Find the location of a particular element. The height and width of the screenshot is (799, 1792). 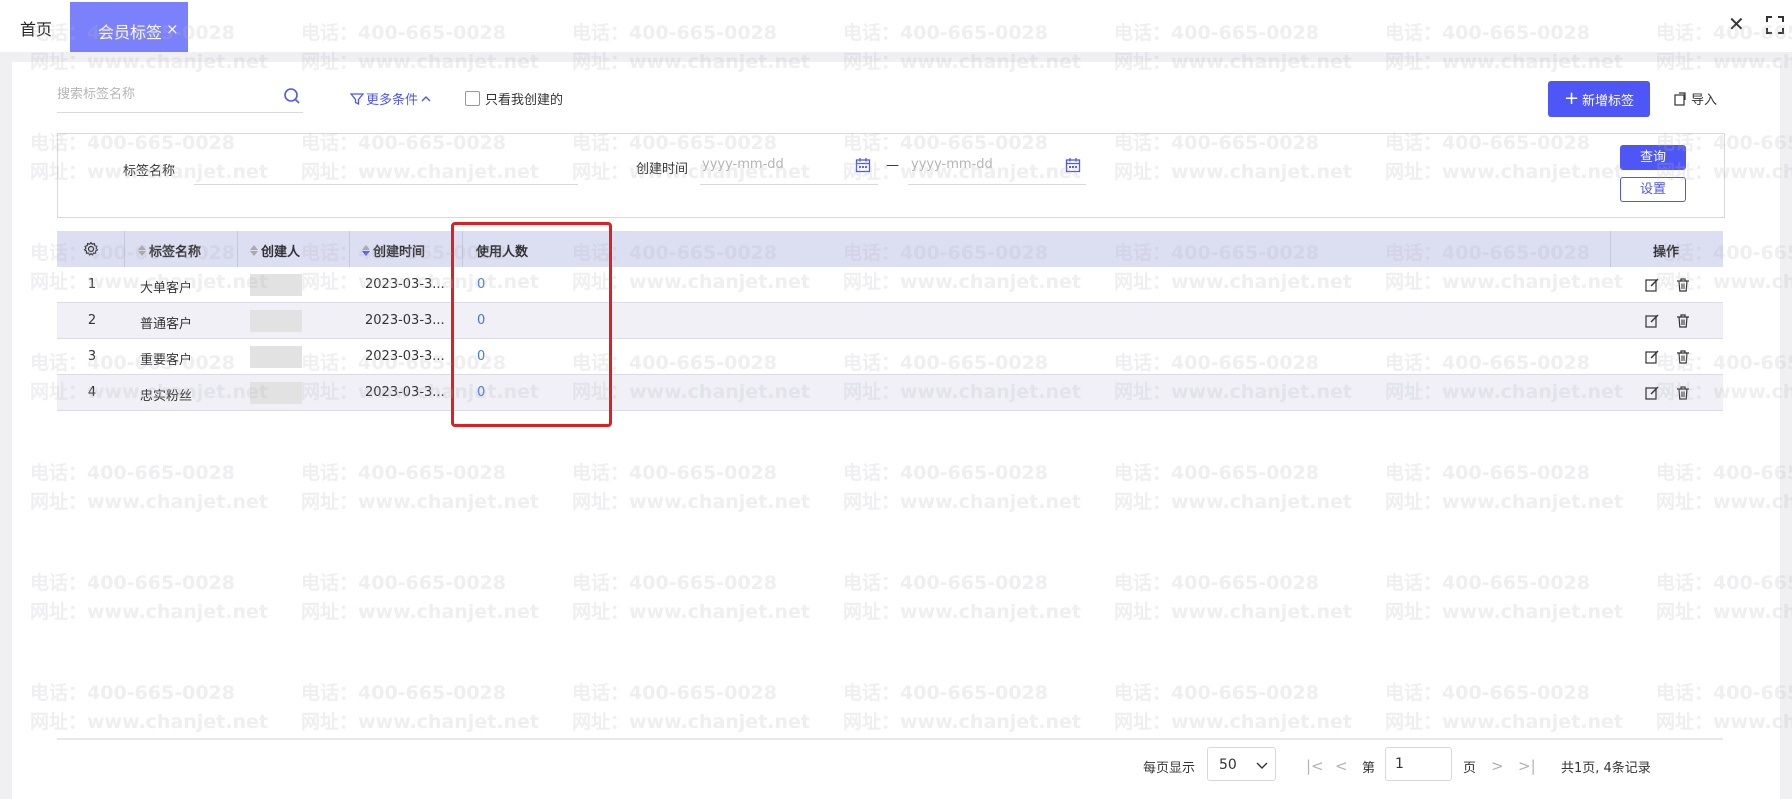

column-header-tag-name-label: 标签名称 is located at coordinates (175, 252).